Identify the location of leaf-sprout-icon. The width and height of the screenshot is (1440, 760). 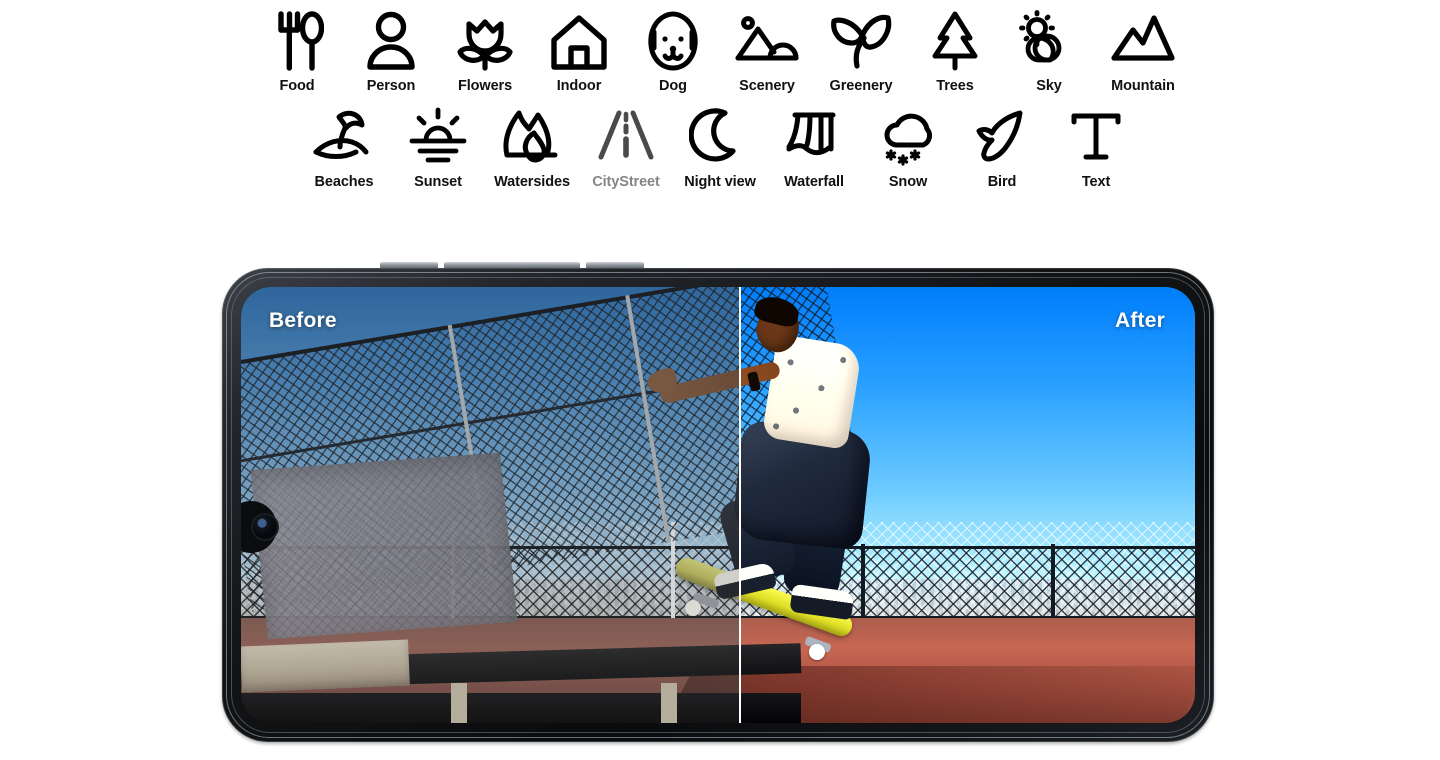
(861, 41).